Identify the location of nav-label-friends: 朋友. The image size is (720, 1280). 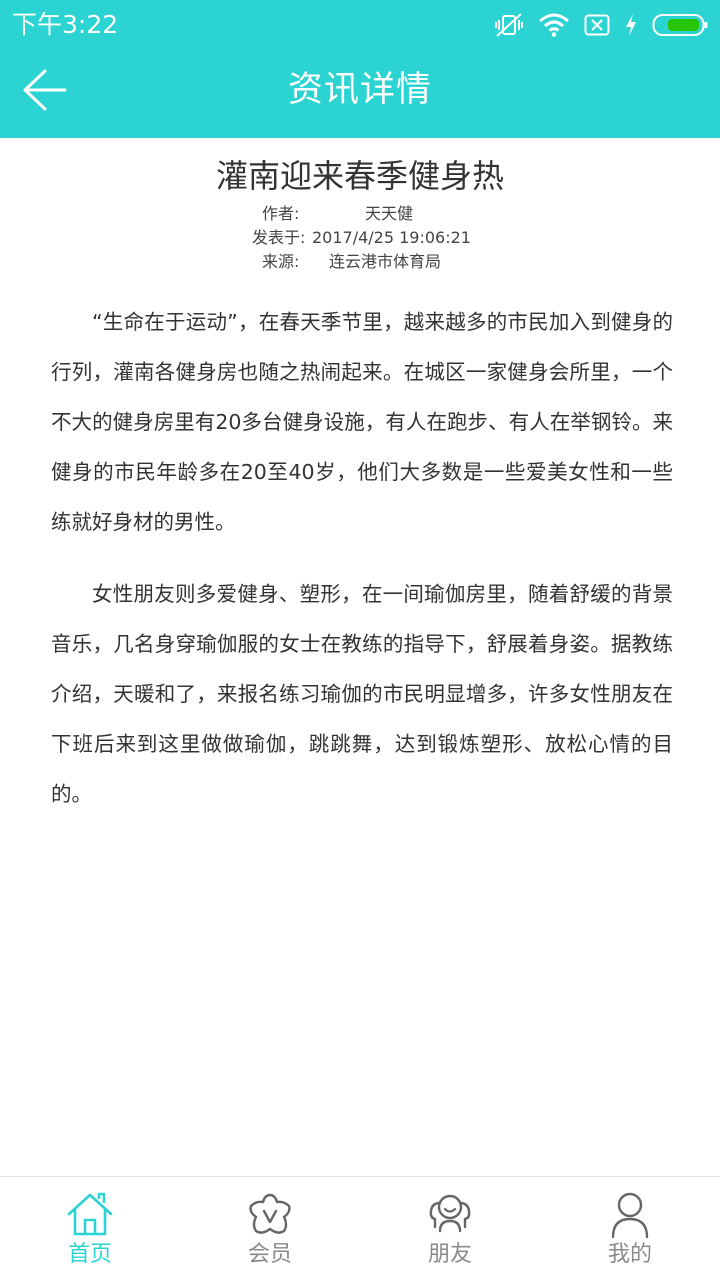
(449, 1254).